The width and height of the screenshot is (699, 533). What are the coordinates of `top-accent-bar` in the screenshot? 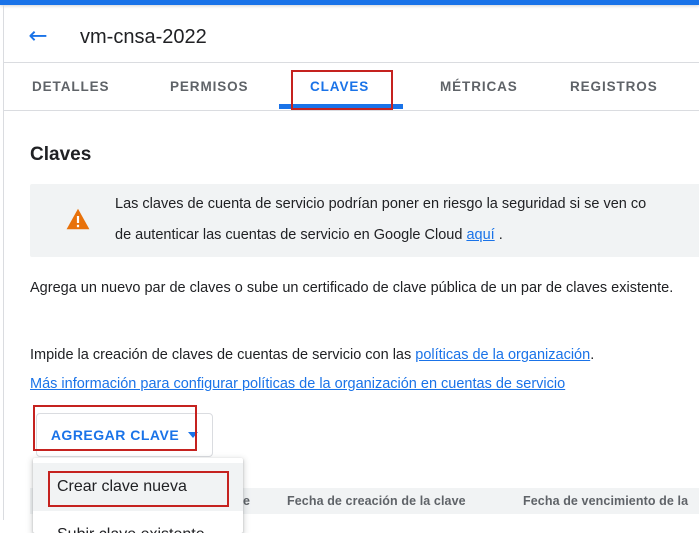 It's located at (349, 2).